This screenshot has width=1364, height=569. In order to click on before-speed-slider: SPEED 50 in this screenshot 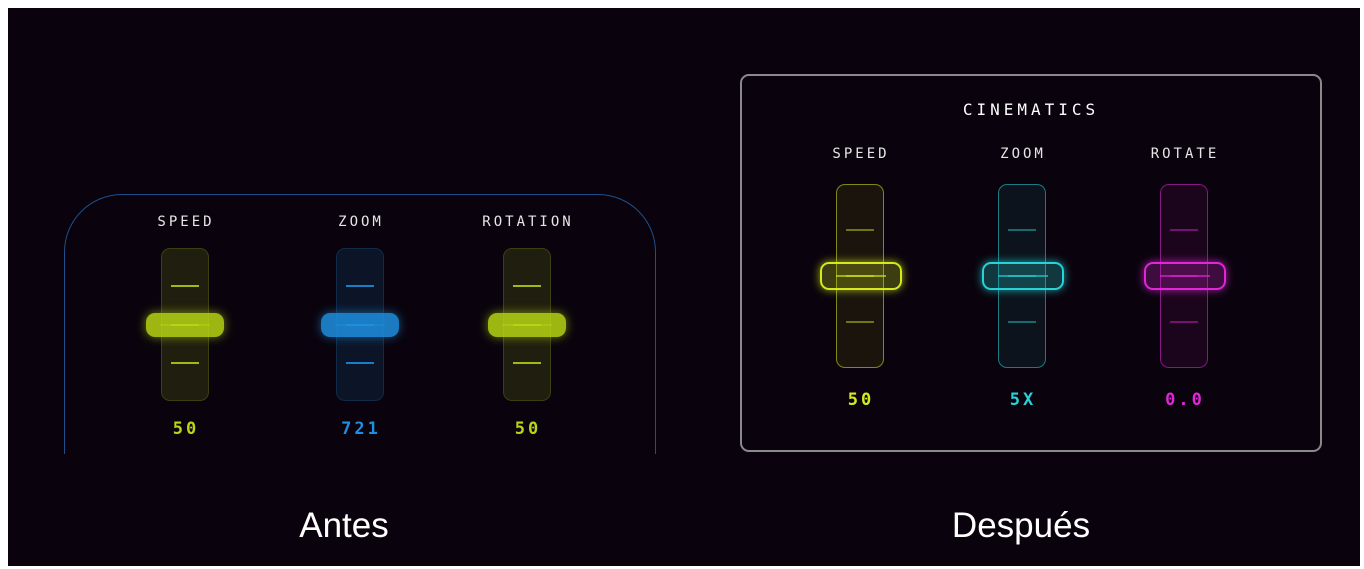, I will do `click(186, 329)`.